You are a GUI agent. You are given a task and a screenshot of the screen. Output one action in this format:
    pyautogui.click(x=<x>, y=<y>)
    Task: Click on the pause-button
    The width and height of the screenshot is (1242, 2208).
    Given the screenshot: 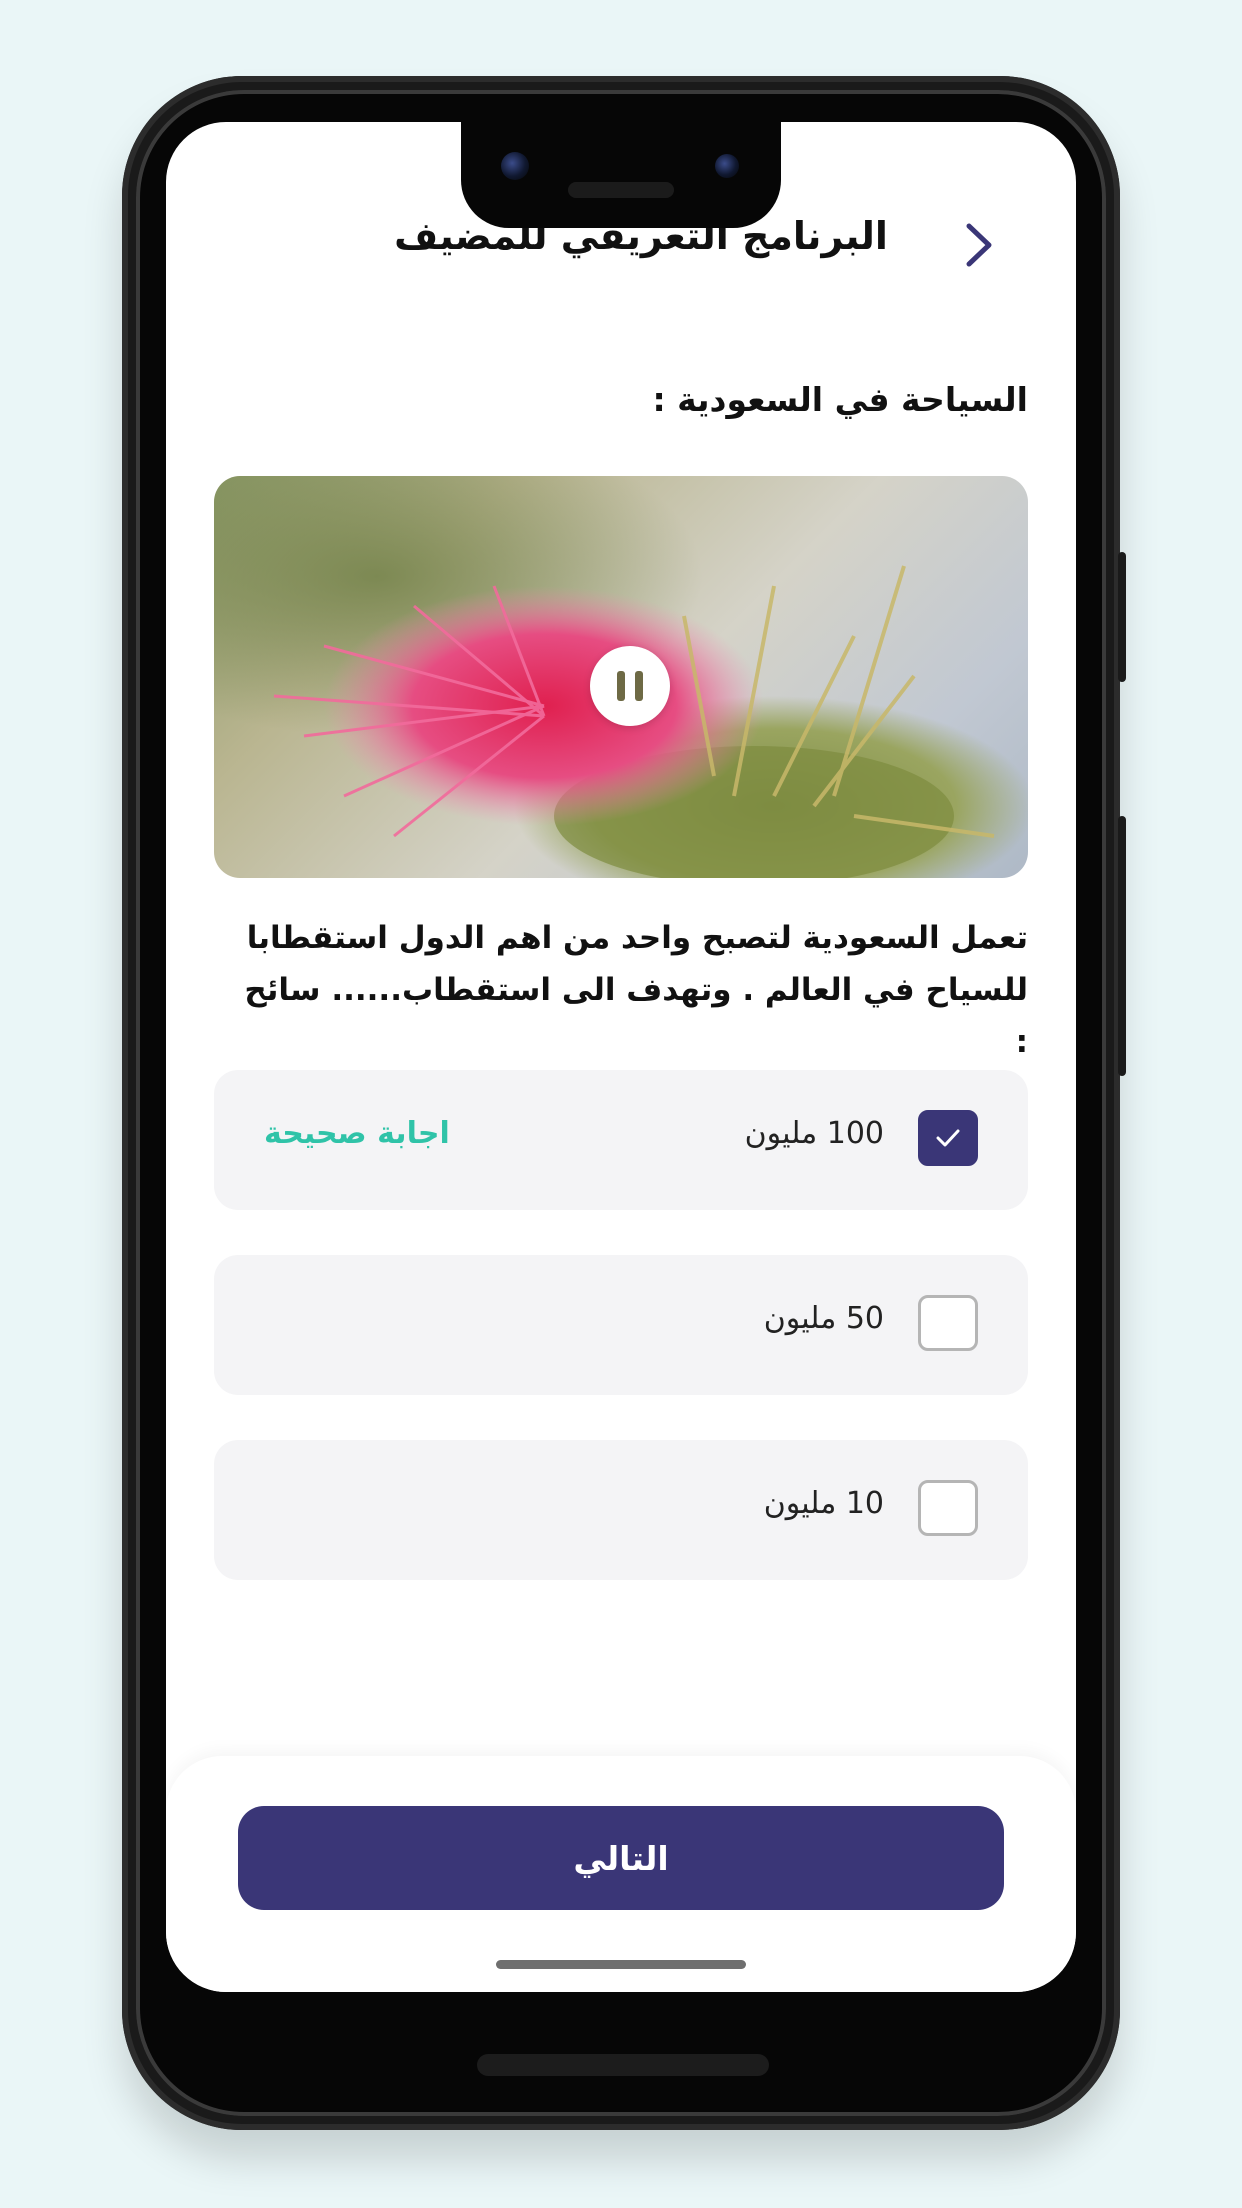 What is the action you would take?
    pyautogui.click(x=630, y=686)
    